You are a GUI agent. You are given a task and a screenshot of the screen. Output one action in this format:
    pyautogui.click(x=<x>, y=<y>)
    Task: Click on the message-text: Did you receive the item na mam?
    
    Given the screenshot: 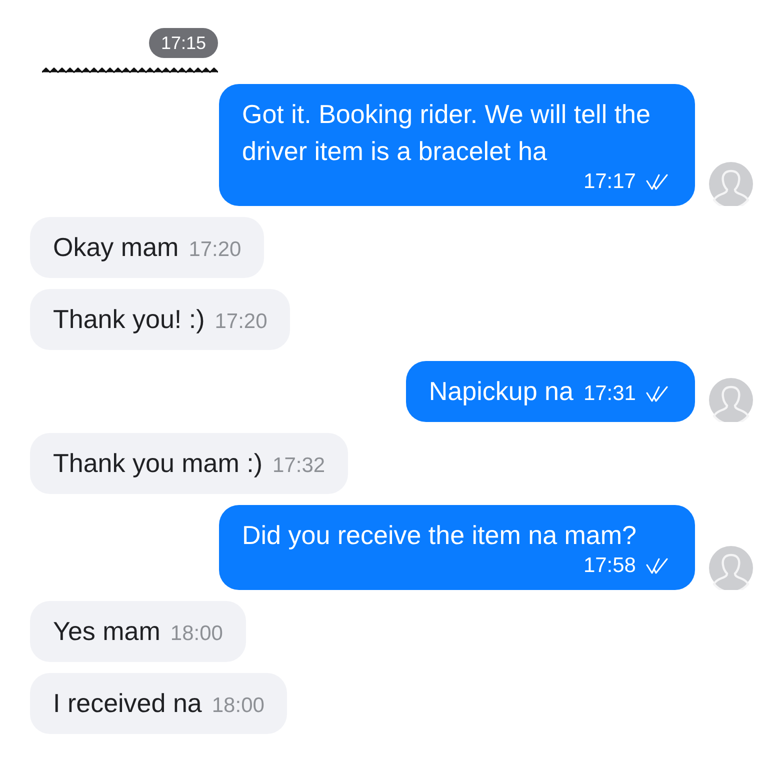 What is the action you would take?
    pyautogui.click(x=439, y=535)
    